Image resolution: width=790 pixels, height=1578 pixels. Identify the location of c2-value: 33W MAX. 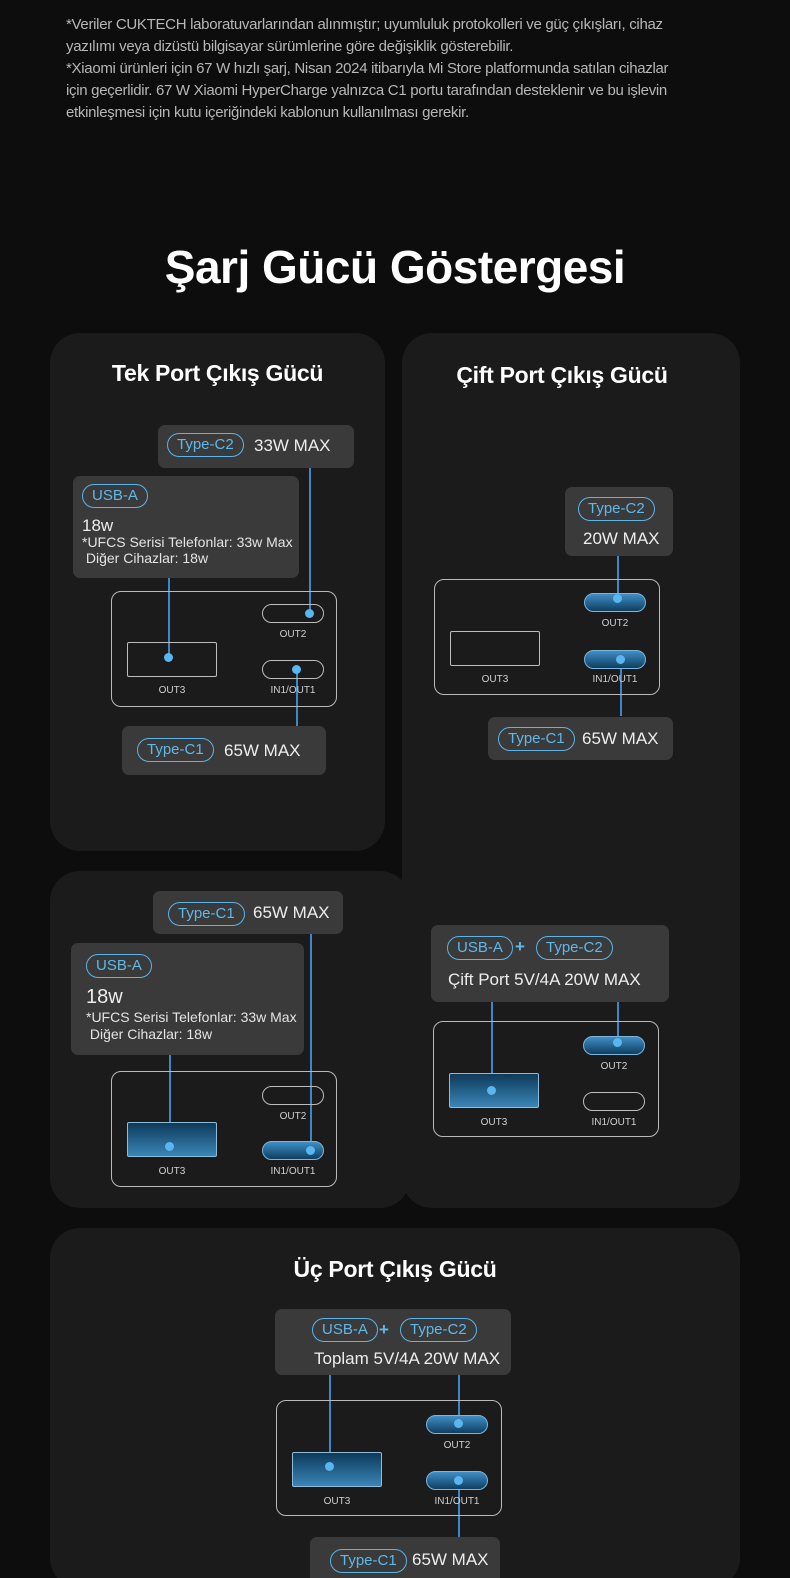
(292, 445).